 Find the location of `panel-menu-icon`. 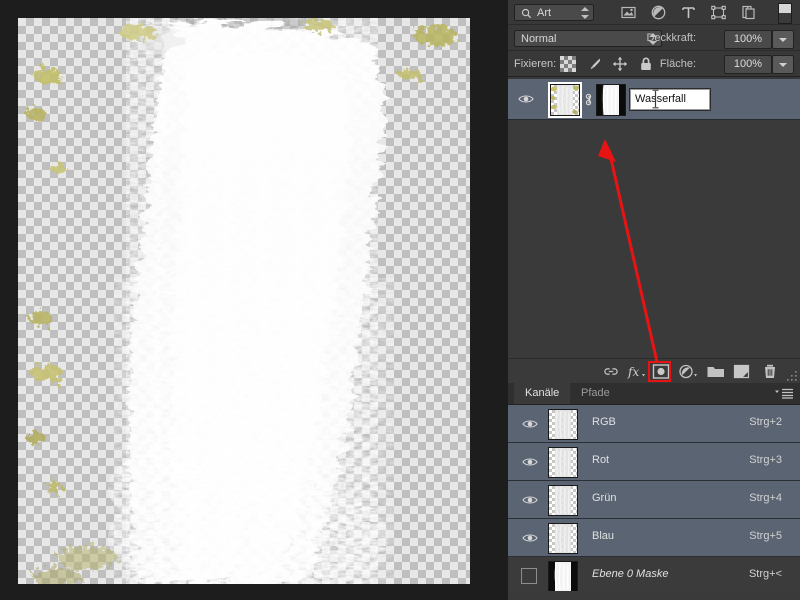

panel-menu-icon is located at coordinates (784, 393).